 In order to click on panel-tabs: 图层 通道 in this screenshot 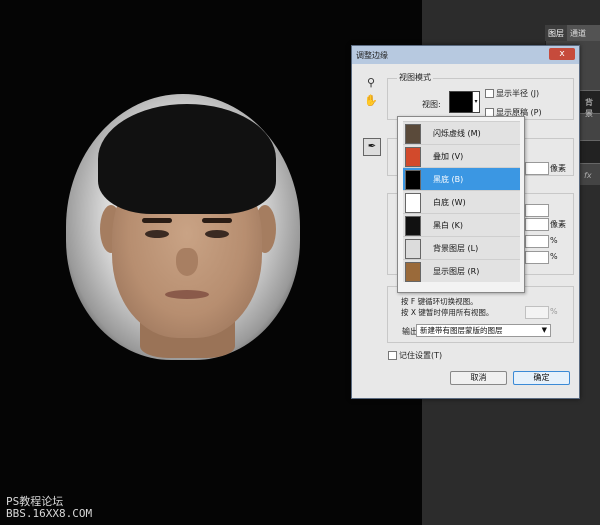, I will do `click(572, 33)`.